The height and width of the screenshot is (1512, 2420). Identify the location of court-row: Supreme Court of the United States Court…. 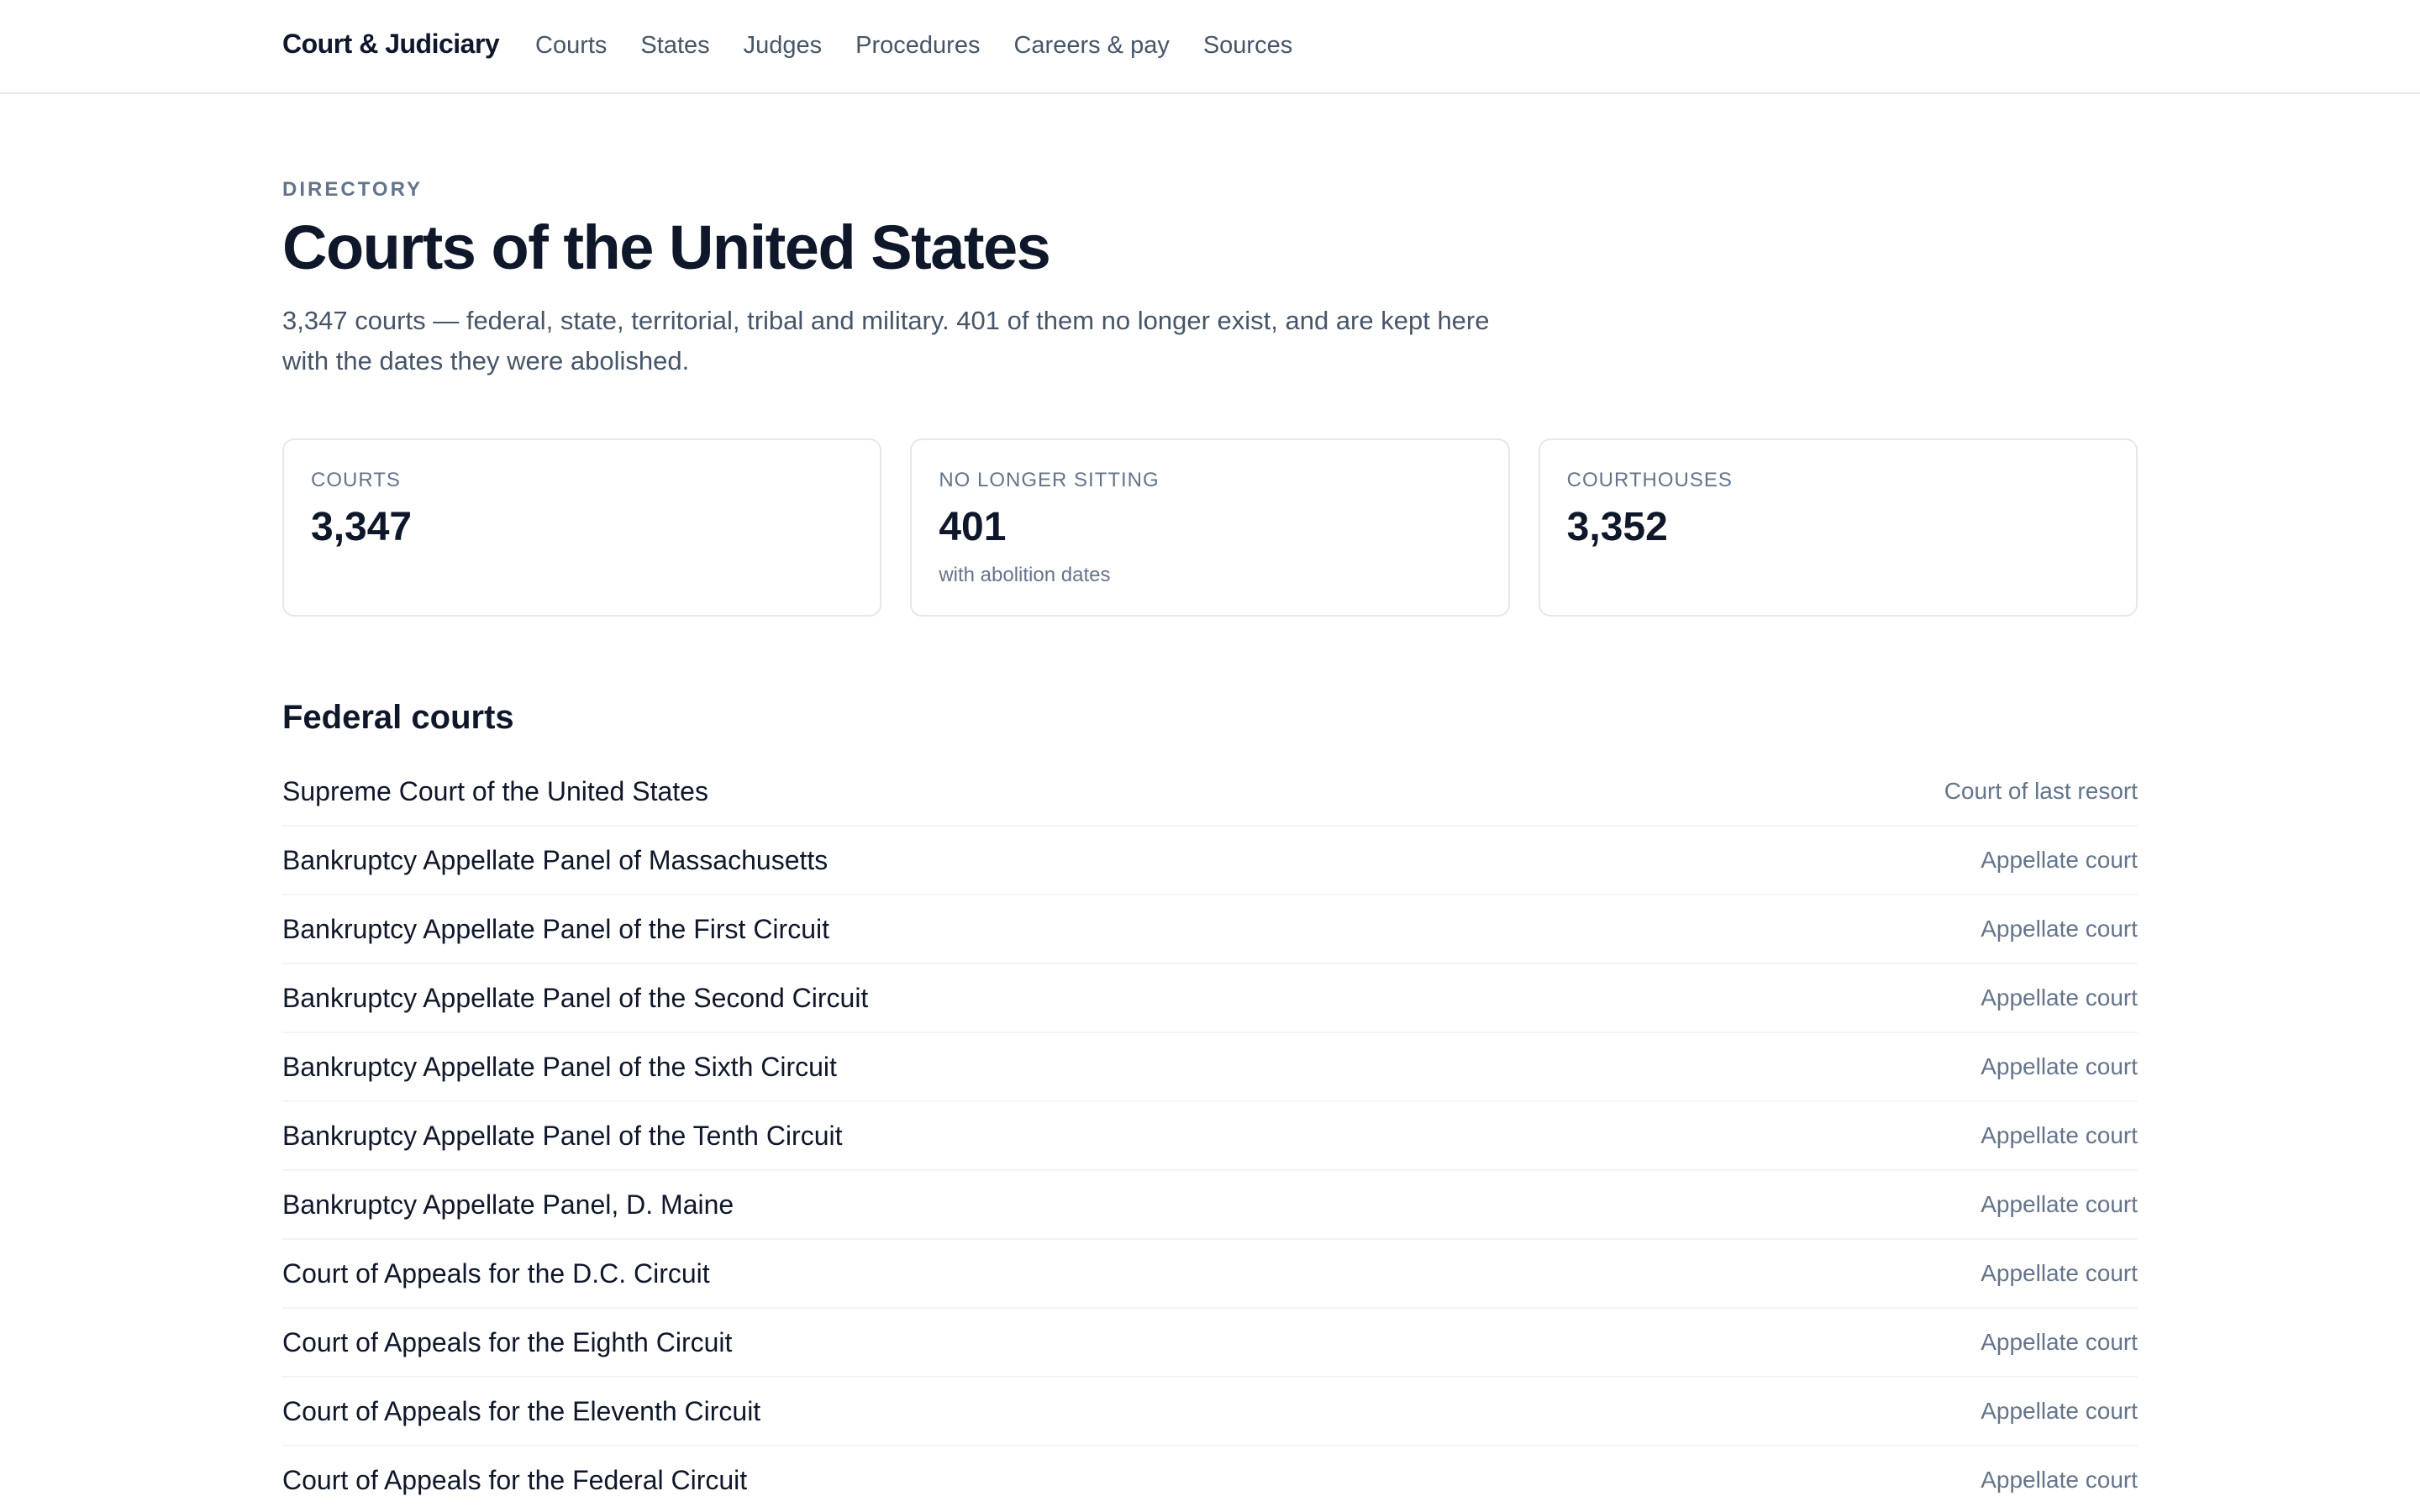
(1210, 792).